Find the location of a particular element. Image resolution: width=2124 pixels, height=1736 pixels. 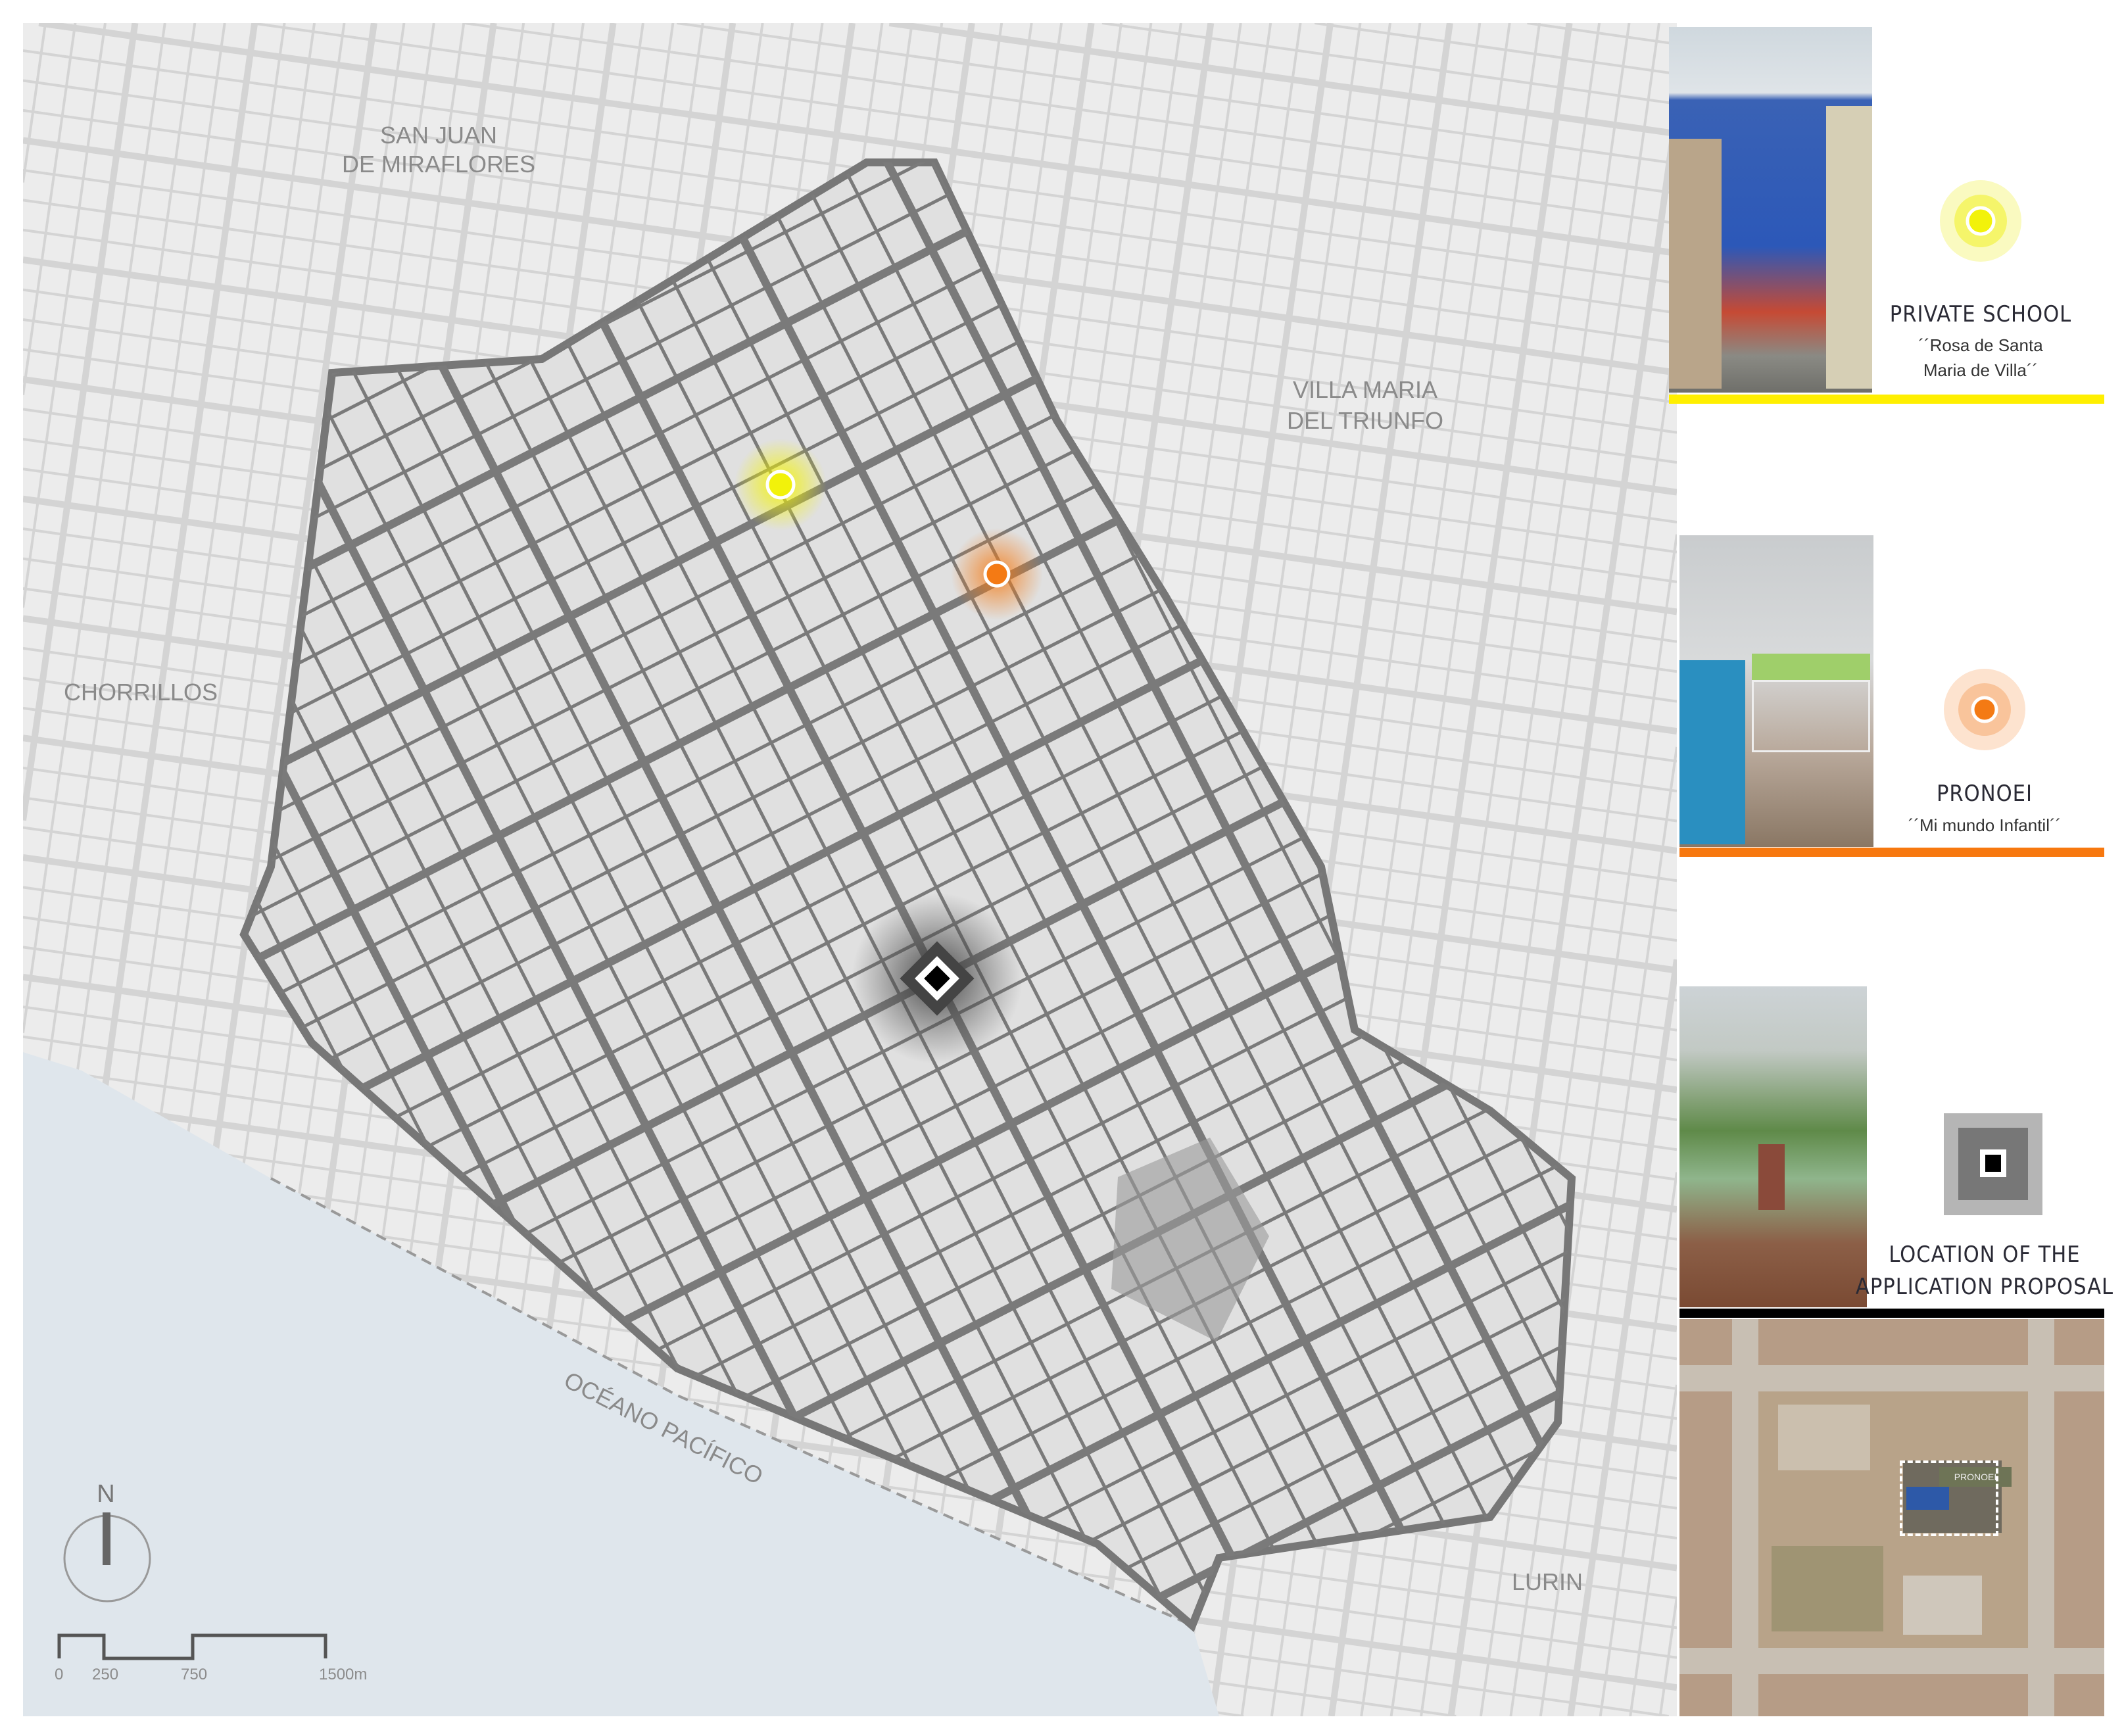

north-label: N is located at coordinates (106, 1494).